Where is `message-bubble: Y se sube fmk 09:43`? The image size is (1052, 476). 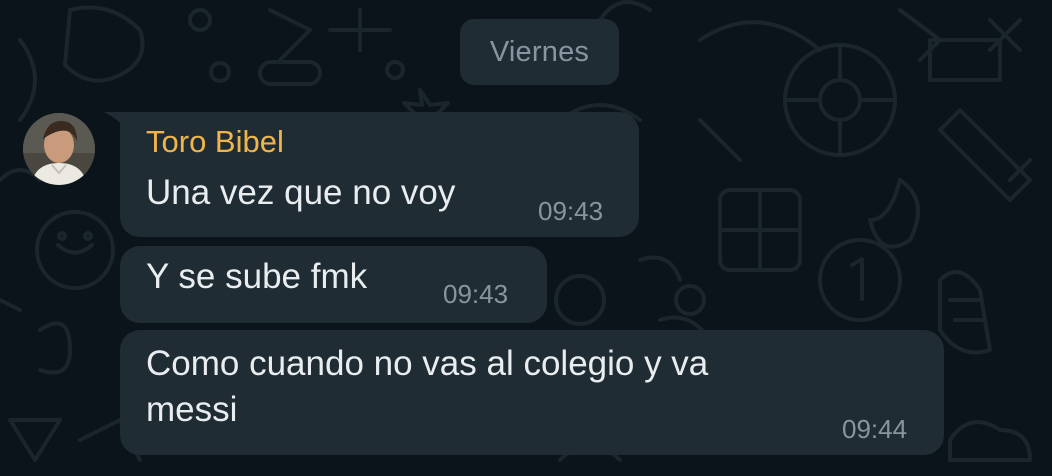
message-bubble: Y se sube fmk 09:43 is located at coordinates (333, 284).